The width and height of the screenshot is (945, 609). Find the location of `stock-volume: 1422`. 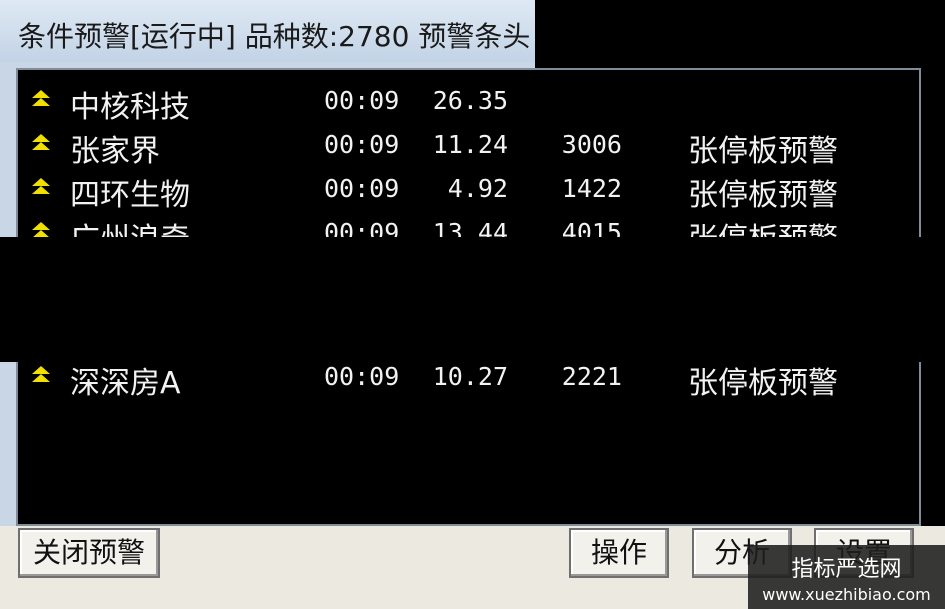

stock-volume: 1422 is located at coordinates (591, 188).